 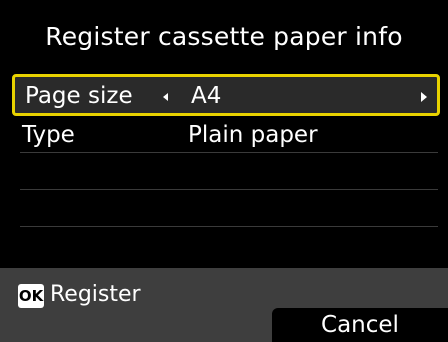 I want to click on setting-value-page-size: A4, so click(x=206, y=96).